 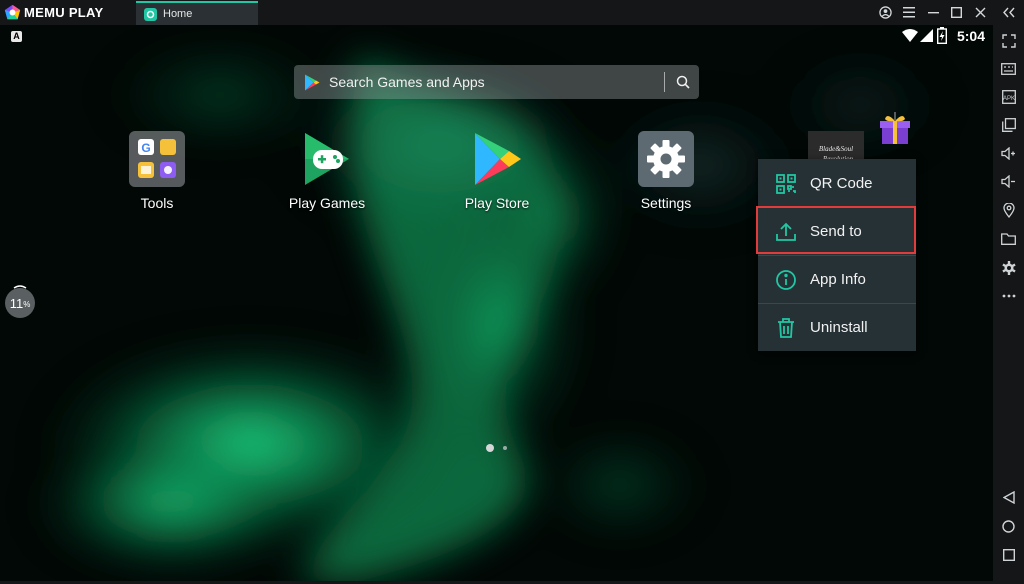 I want to click on volume-down-icon, so click(x=1008, y=181).